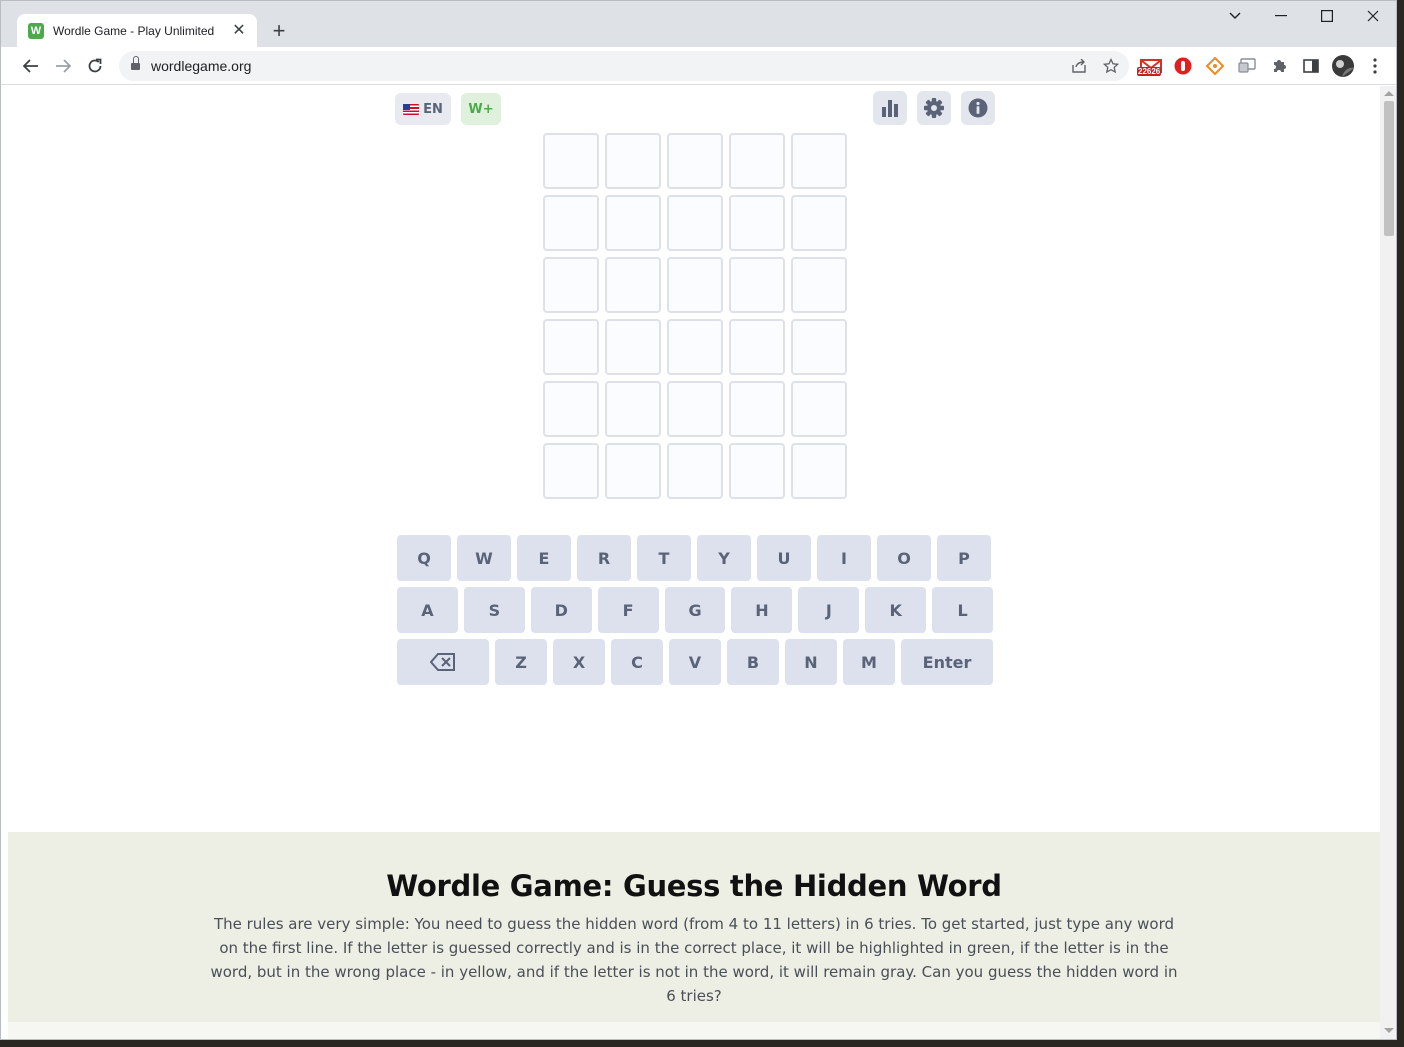 This screenshot has width=1404, height=1047. I want to click on browser-toolbar: wordlegame.org 22626, so click(698, 66).